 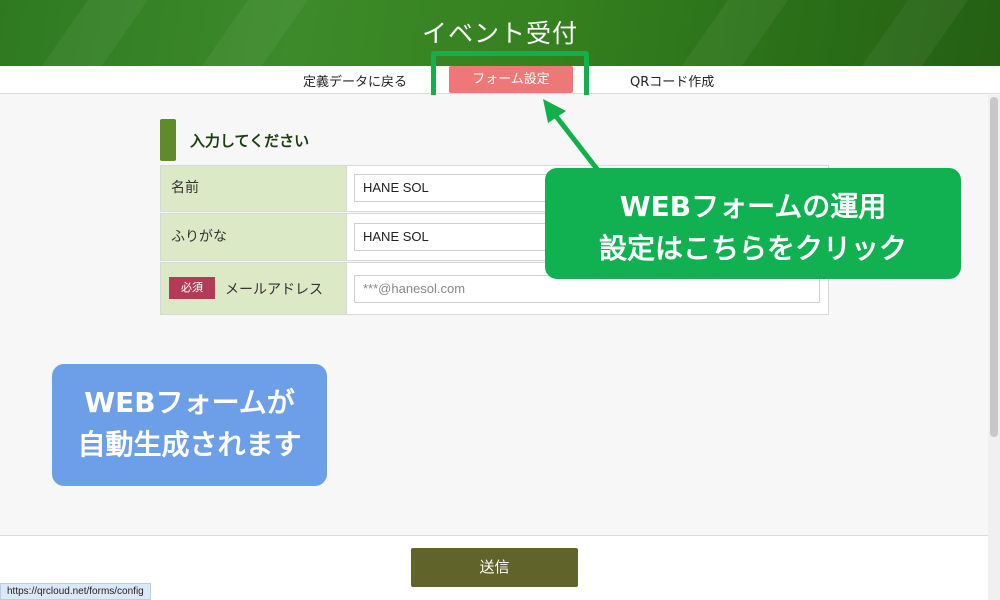 I want to click on form-label-email: メールアドレス, so click(x=274, y=290).